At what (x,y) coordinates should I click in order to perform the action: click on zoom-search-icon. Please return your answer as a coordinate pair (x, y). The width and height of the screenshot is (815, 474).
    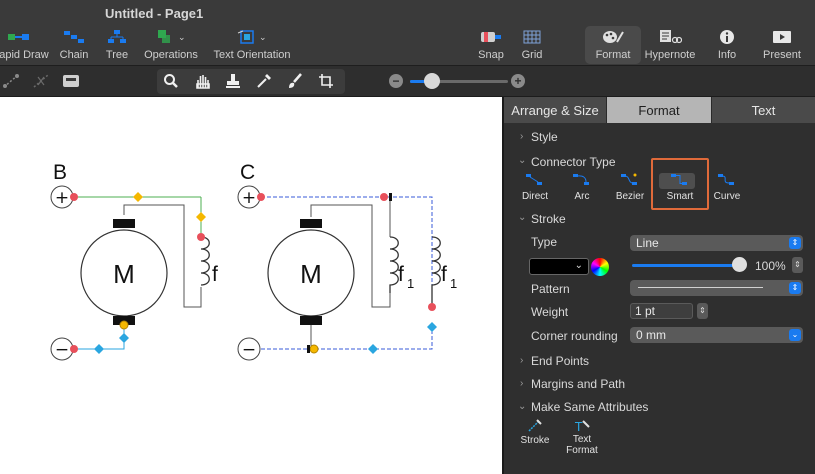
    Looking at the image, I should click on (171, 81).